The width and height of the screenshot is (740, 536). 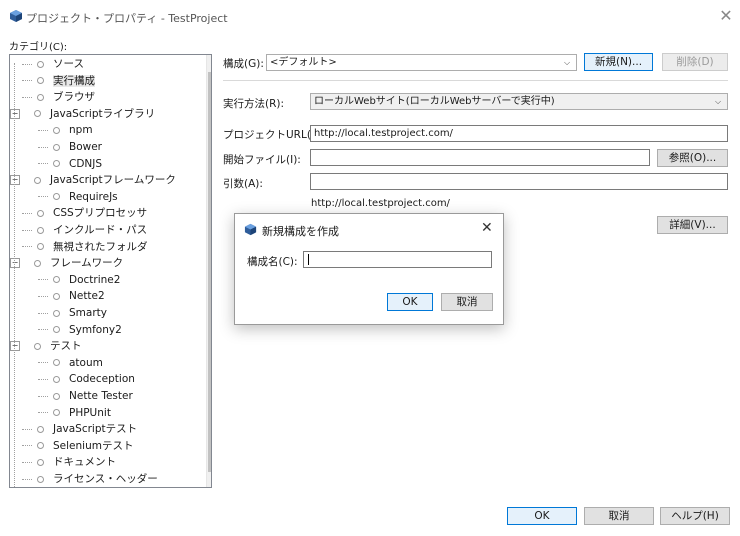 What do you see at coordinates (100, 246) in the screenshot?
I see `tree-item-label: 無視されたフォルダ` at bounding box center [100, 246].